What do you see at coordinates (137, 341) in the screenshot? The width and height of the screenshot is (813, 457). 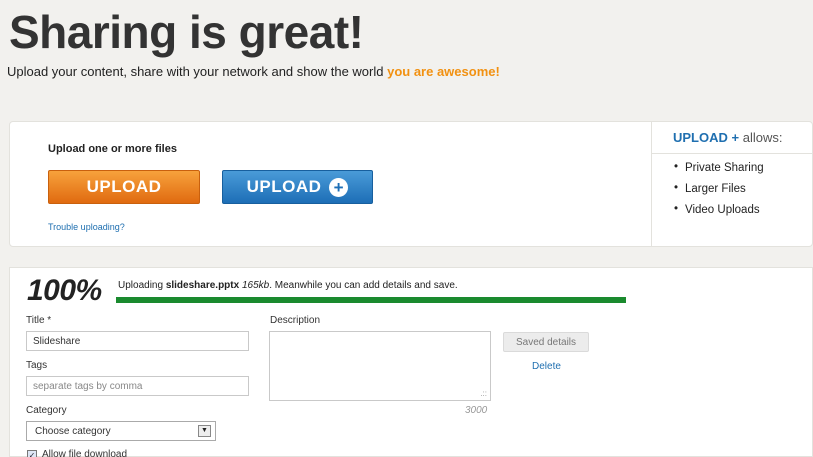 I see `title-input: Slideshare` at bounding box center [137, 341].